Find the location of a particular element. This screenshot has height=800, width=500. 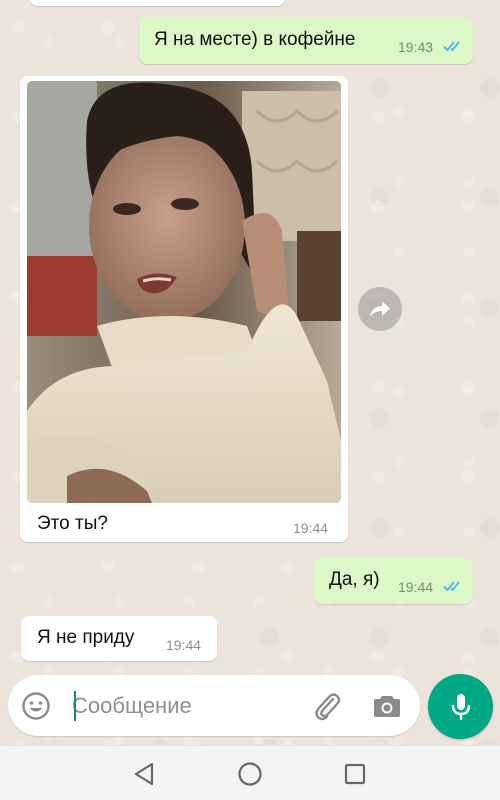

message-time: 19:43 is located at coordinates (416, 47).